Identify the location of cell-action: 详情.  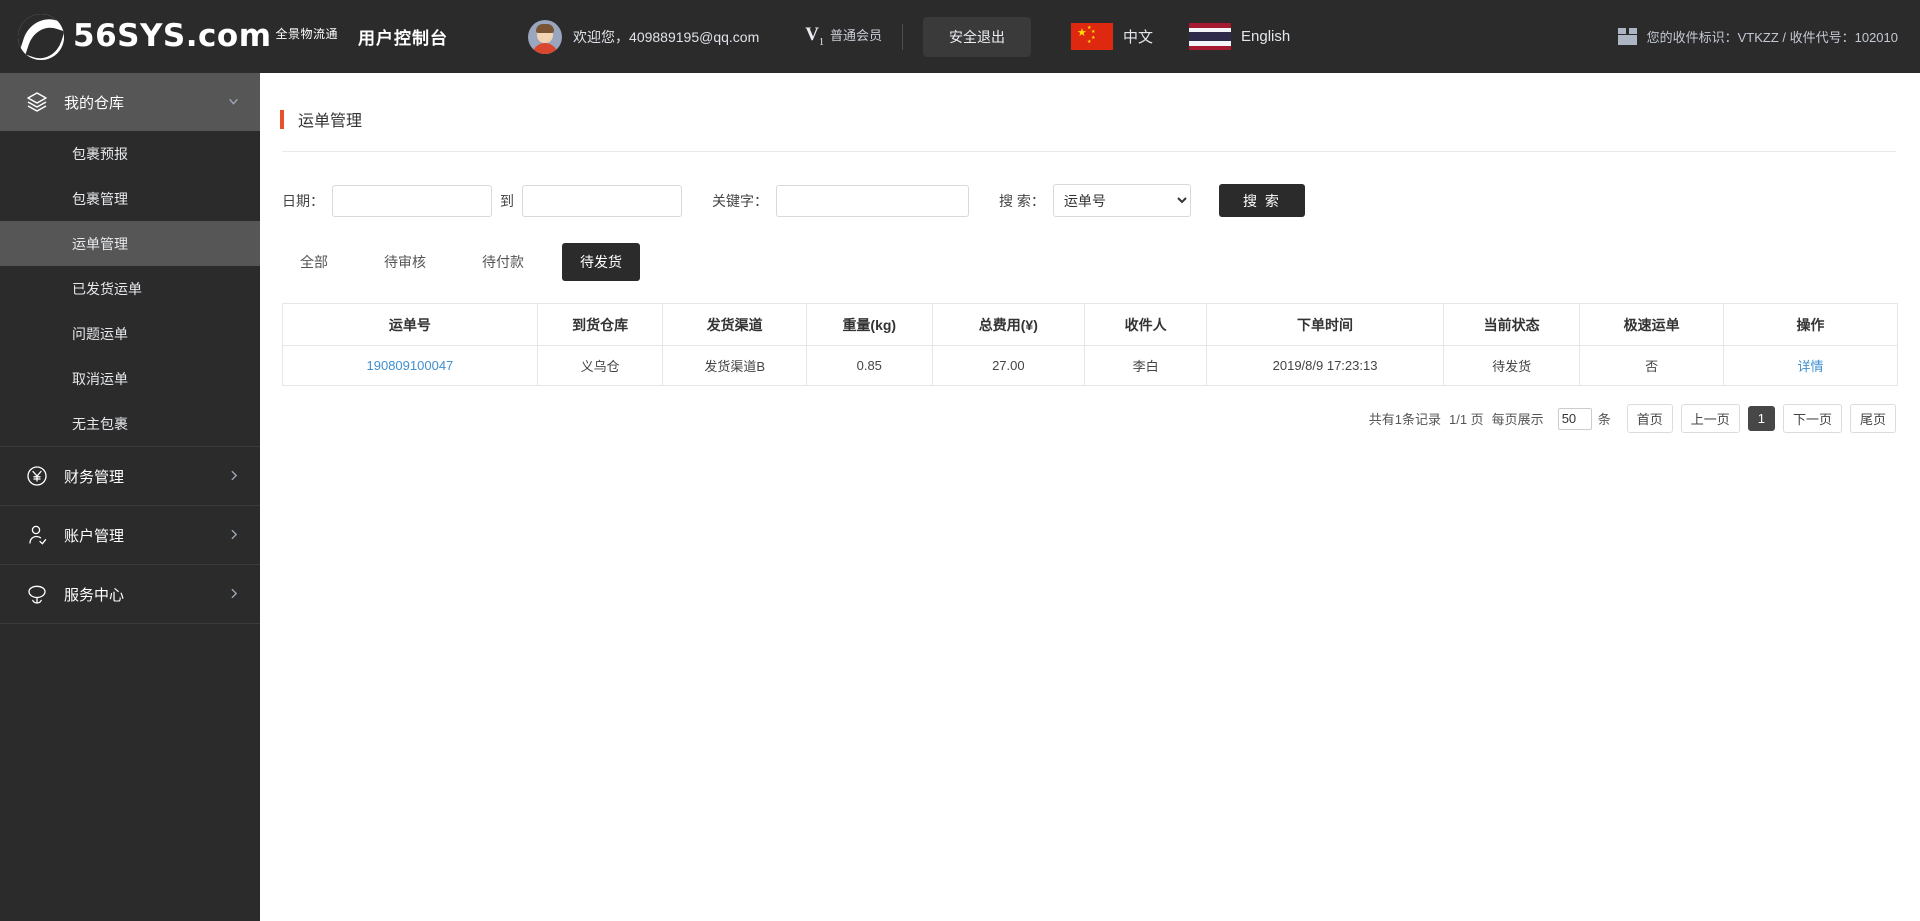
(1810, 365).